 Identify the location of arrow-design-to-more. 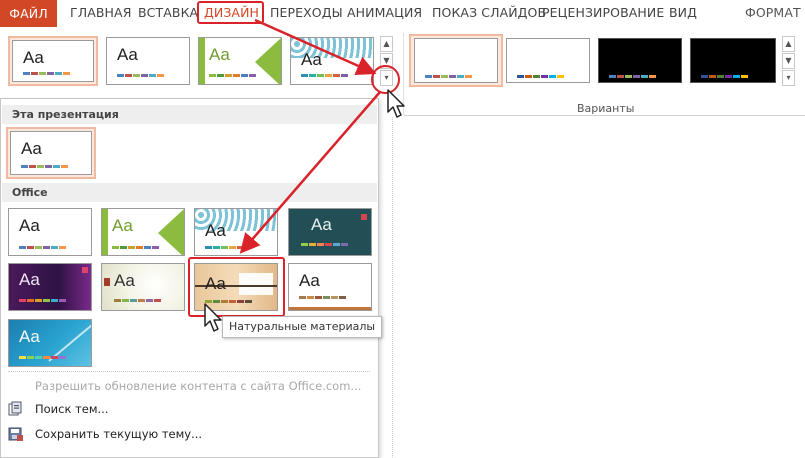
(315, 47).